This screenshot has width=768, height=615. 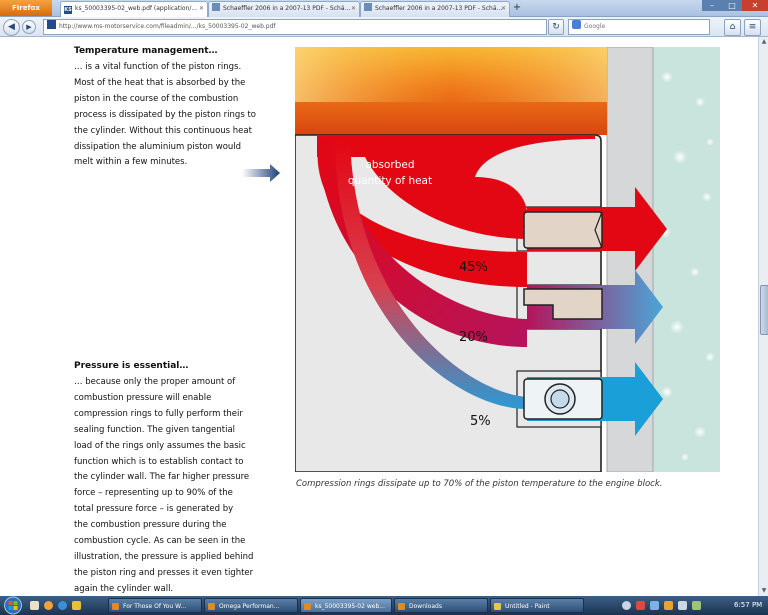 I want to click on folder-icon, so click(x=76, y=605).